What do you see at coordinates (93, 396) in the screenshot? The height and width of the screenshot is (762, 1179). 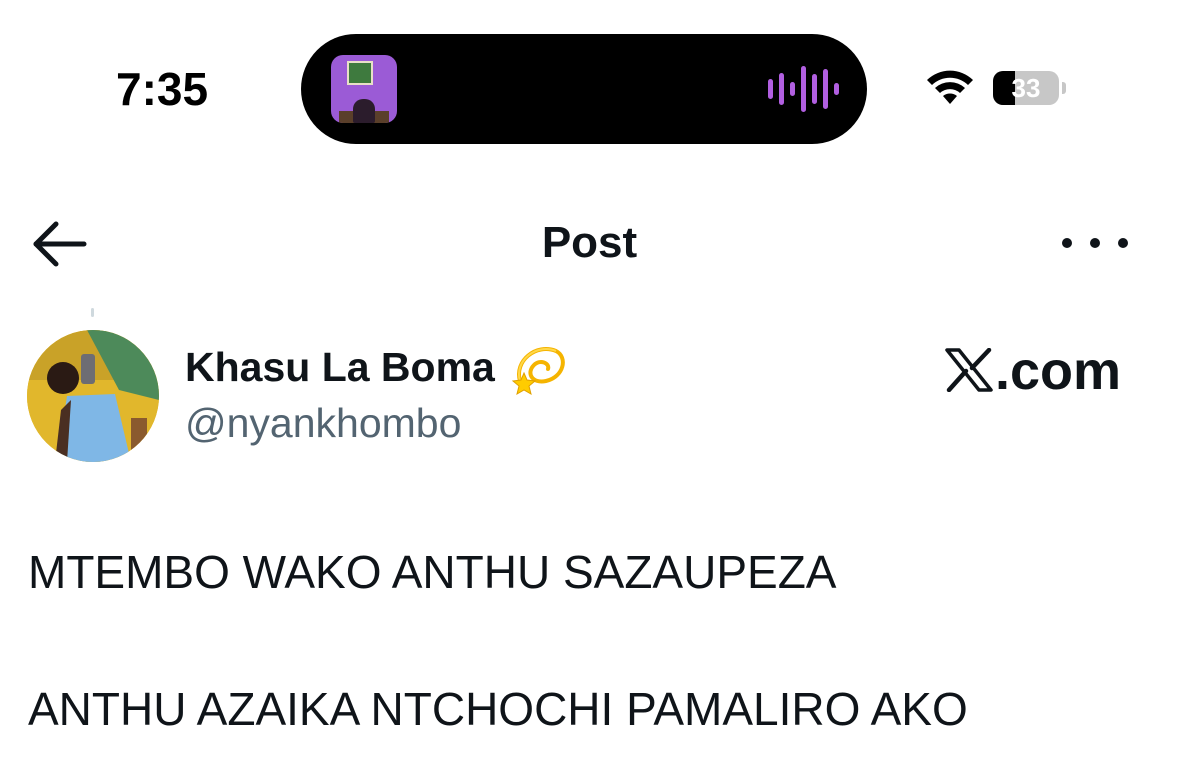 I see `avatar` at bounding box center [93, 396].